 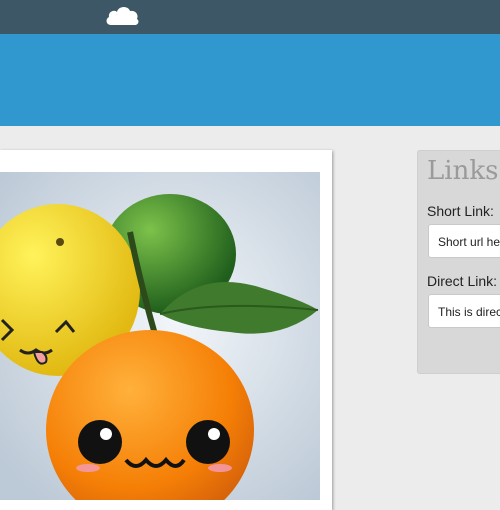 I want to click on links-title: Links, so click(x=463, y=171).